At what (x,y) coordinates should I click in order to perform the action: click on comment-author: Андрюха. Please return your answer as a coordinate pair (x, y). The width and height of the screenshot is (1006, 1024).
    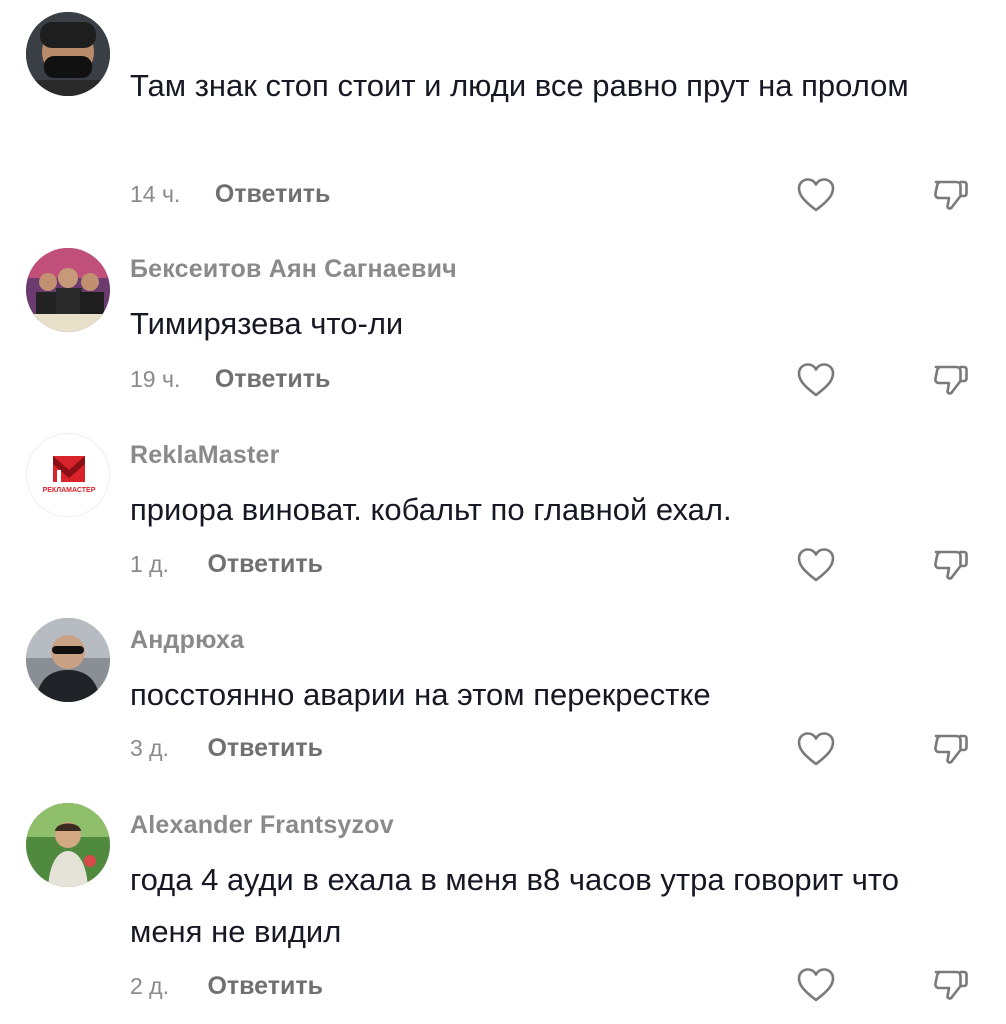
    Looking at the image, I should click on (187, 640).